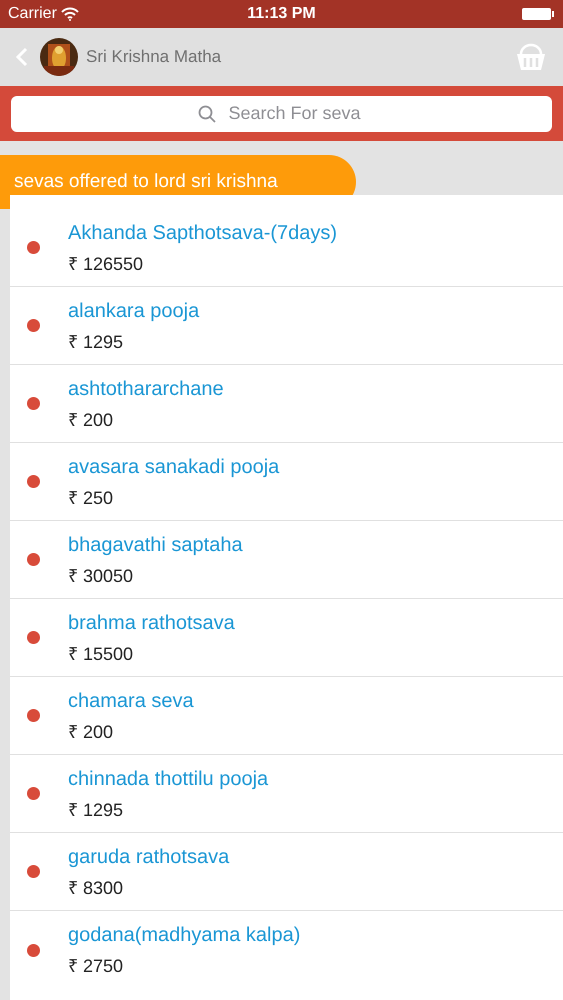  What do you see at coordinates (538, 14) in the screenshot?
I see `battery-icon` at bounding box center [538, 14].